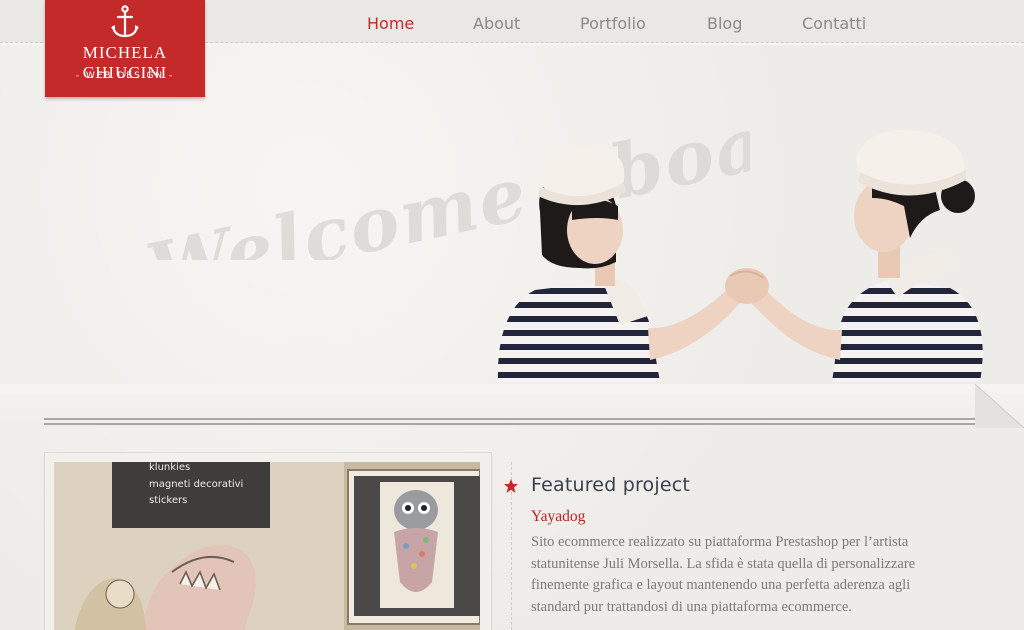 The height and width of the screenshot is (630, 1024). What do you see at coordinates (170, 467) in the screenshot?
I see `thumbnail-menu-item: klunkies` at bounding box center [170, 467].